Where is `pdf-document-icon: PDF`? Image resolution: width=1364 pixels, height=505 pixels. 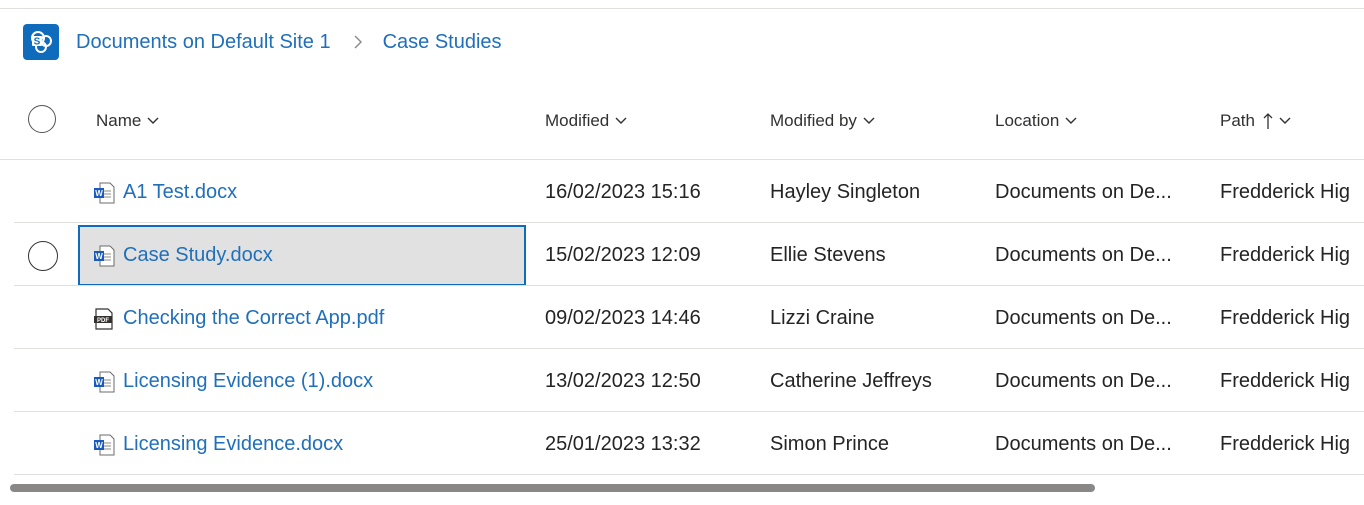
pdf-document-icon: PDF is located at coordinates (104, 319).